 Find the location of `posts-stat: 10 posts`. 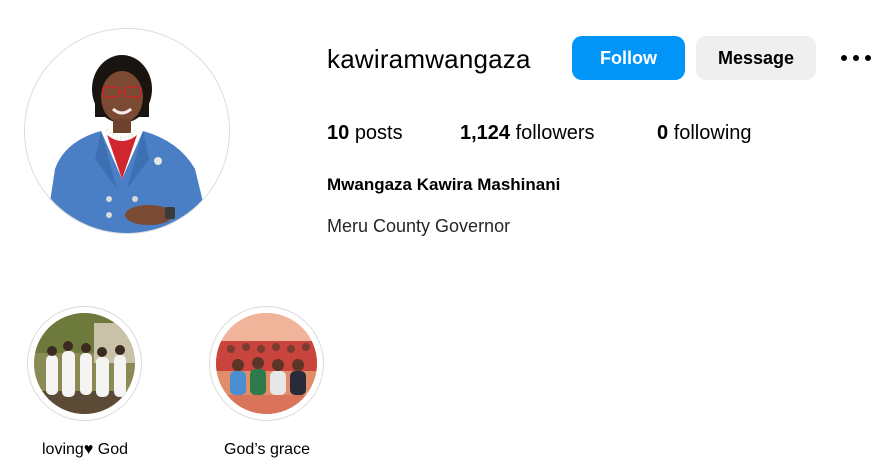

posts-stat: 10 posts is located at coordinates (365, 133).